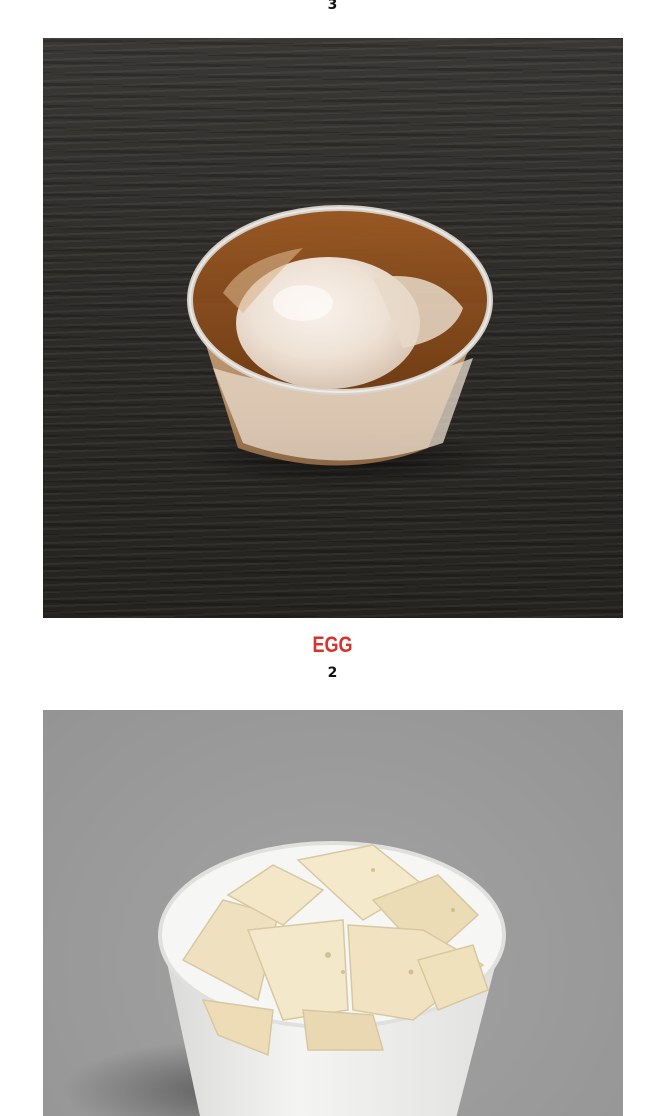 The width and height of the screenshot is (665, 1116). What do you see at coordinates (332, 6) in the screenshot?
I see `previous-item-price: 3` at bounding box center [332, 6].